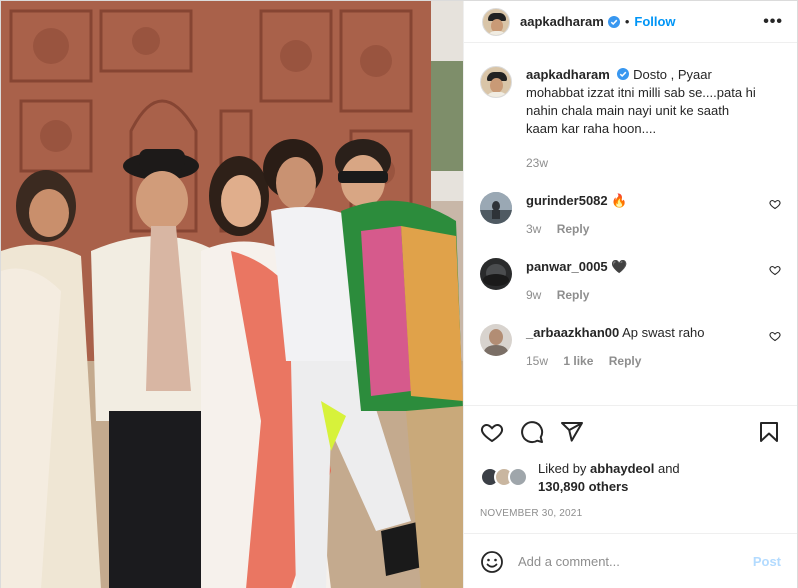 Image resolution: width=798 pixels, height=588 pixels. I want to click on liked-by-user: abhaydeol, so click(622, 468).